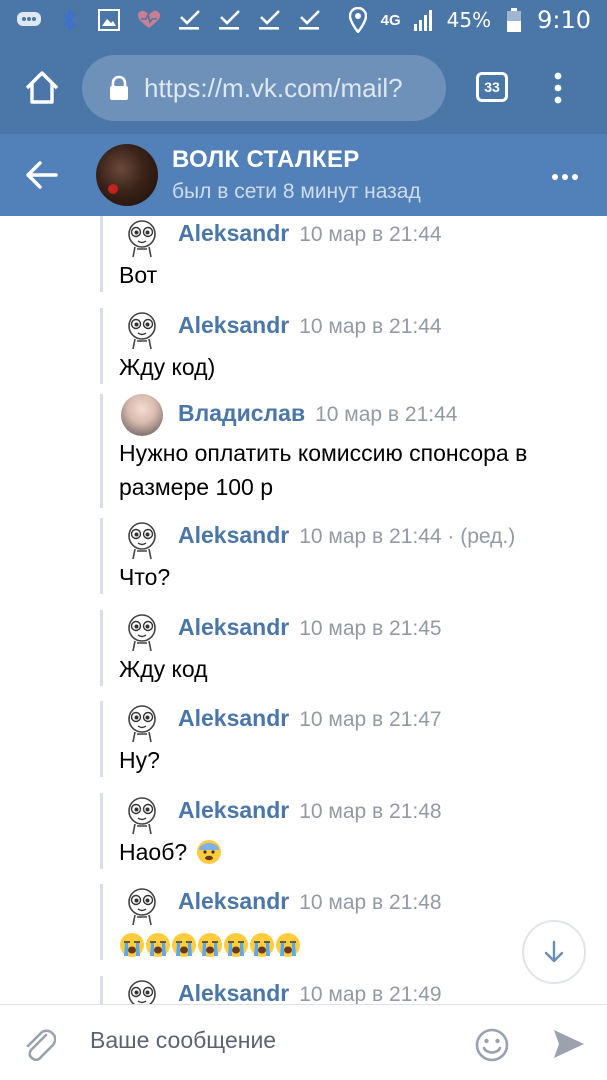  What do you see at coordinates (167, 367) in the screenshot?
I see `message-text: Жду код)` at bounding box center [167, 367].